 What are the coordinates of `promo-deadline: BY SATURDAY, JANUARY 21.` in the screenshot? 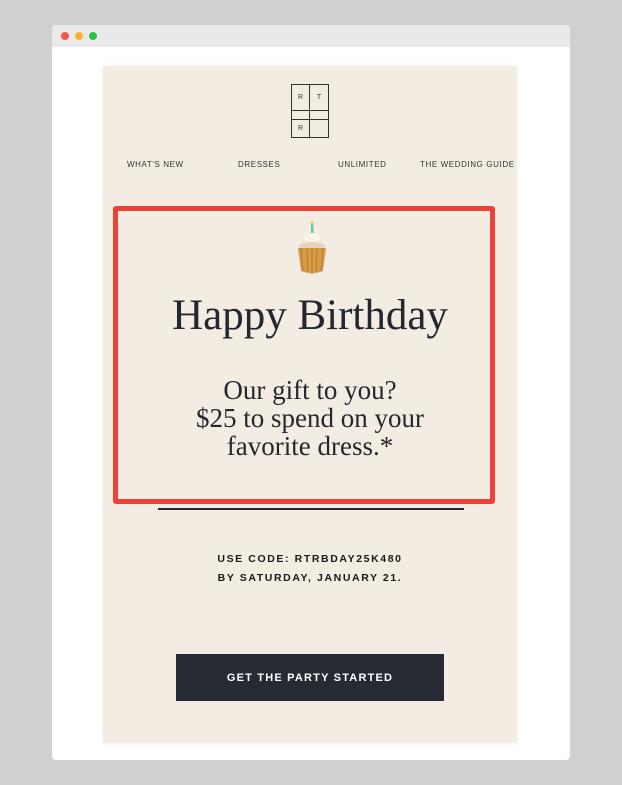 It's located at (310, 578).